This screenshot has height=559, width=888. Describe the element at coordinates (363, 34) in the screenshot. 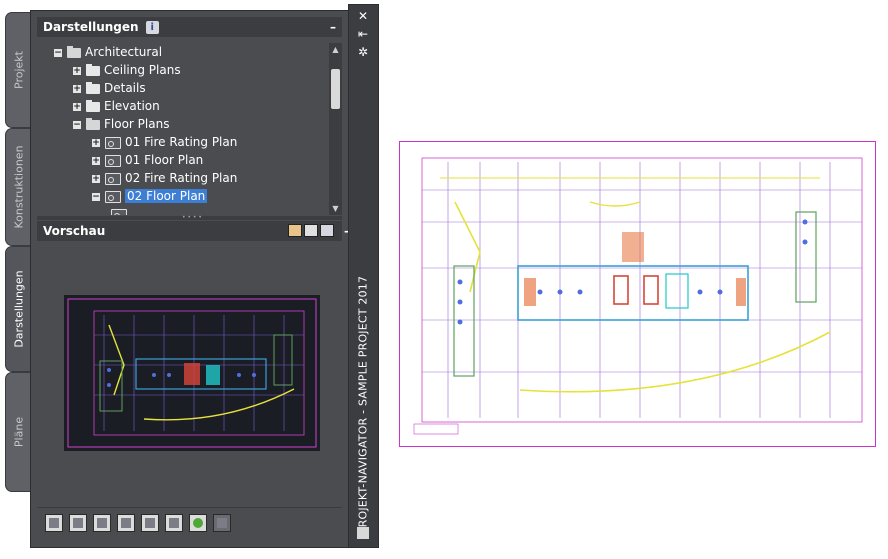

I see `autohide-icon: ⇤` at that location.